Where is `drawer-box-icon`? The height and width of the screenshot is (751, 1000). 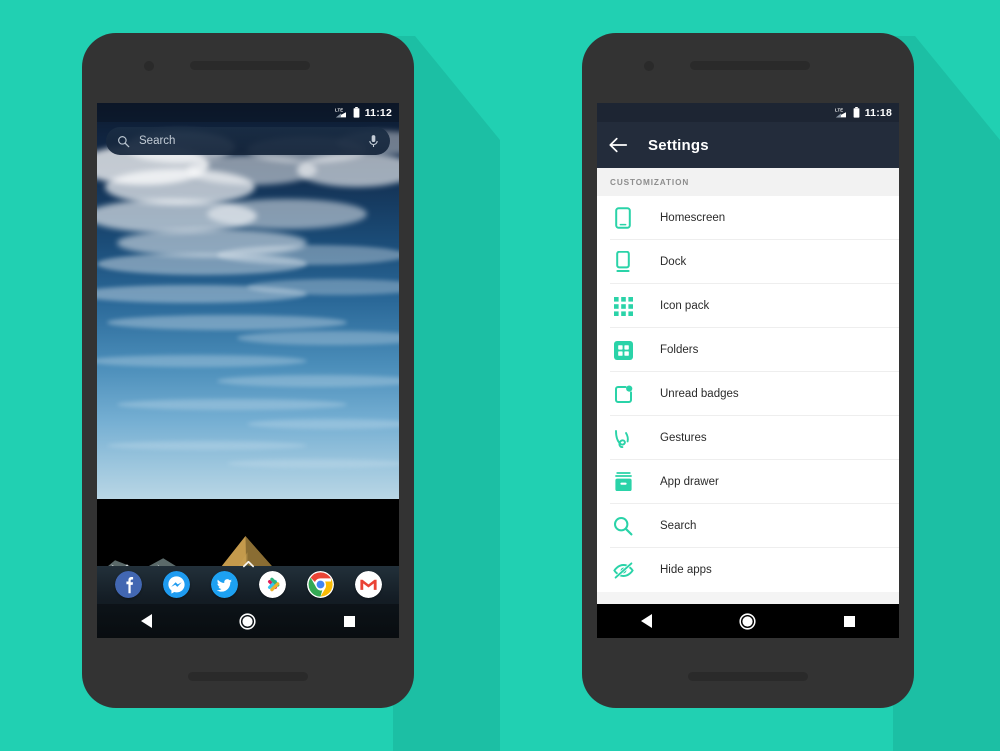 drawer-box-icon is located at coordinates (623, 482).